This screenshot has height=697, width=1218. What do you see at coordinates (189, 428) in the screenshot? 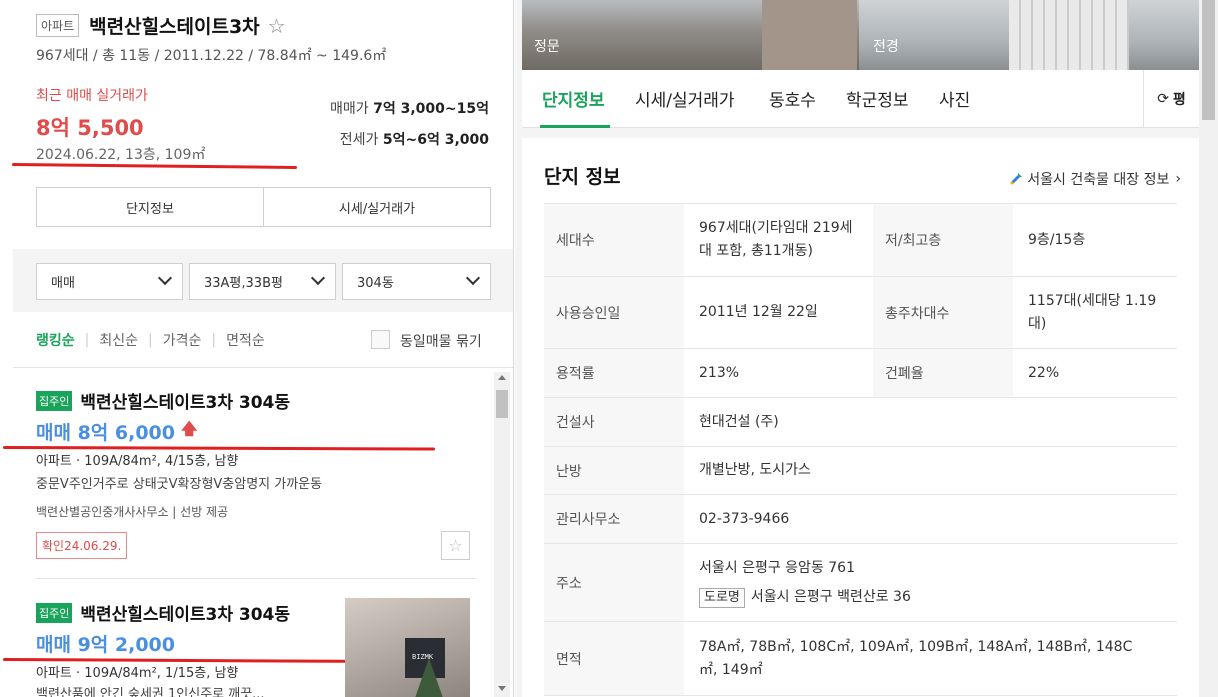
I see `price-up-icon: 🡅` at bounding box center [189, 428].